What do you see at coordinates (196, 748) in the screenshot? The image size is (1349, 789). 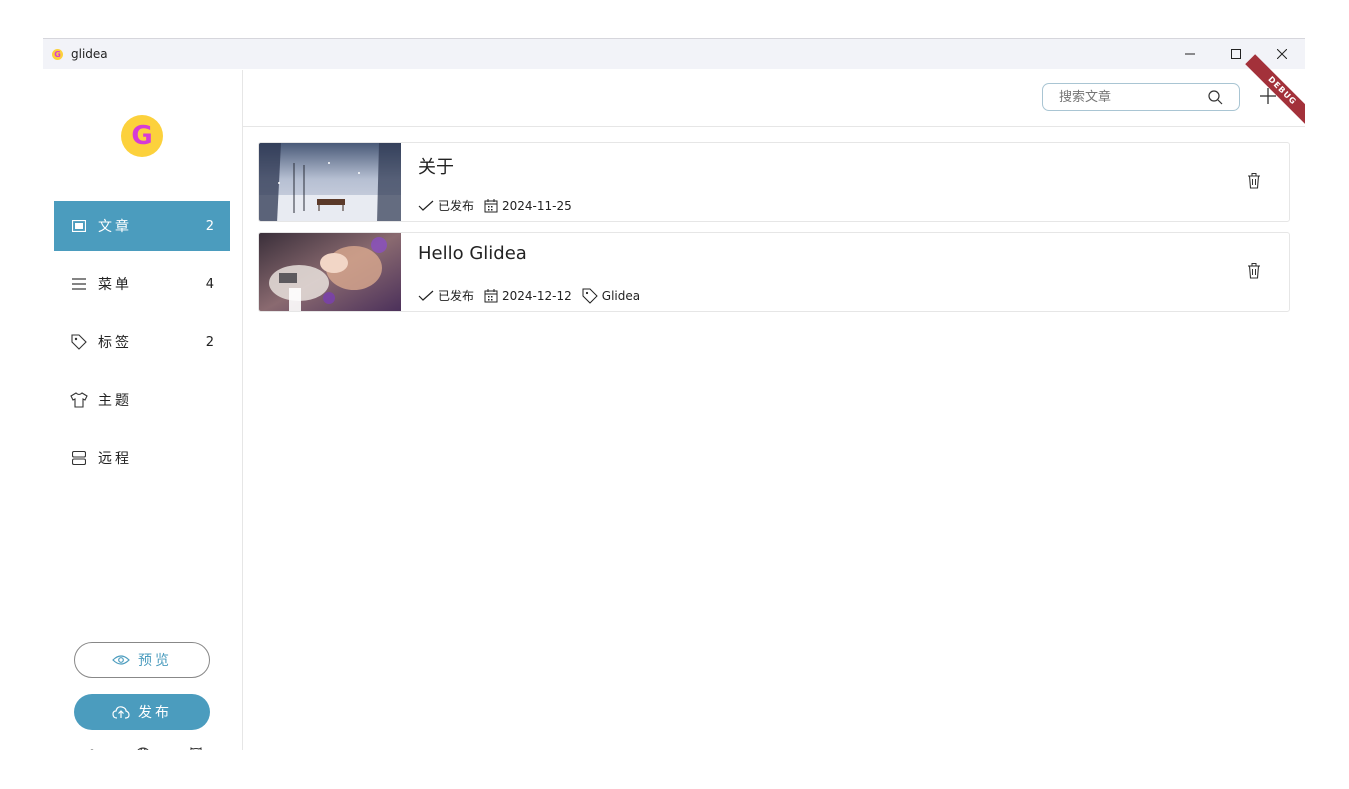 I see `github-icon` at bounding box center [196, 748].